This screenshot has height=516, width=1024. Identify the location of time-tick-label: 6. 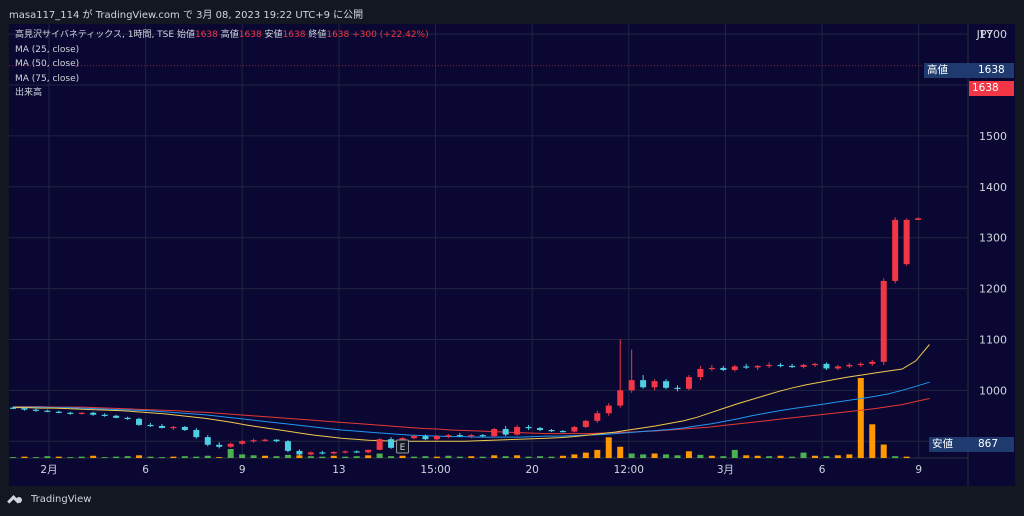
(145, 470).